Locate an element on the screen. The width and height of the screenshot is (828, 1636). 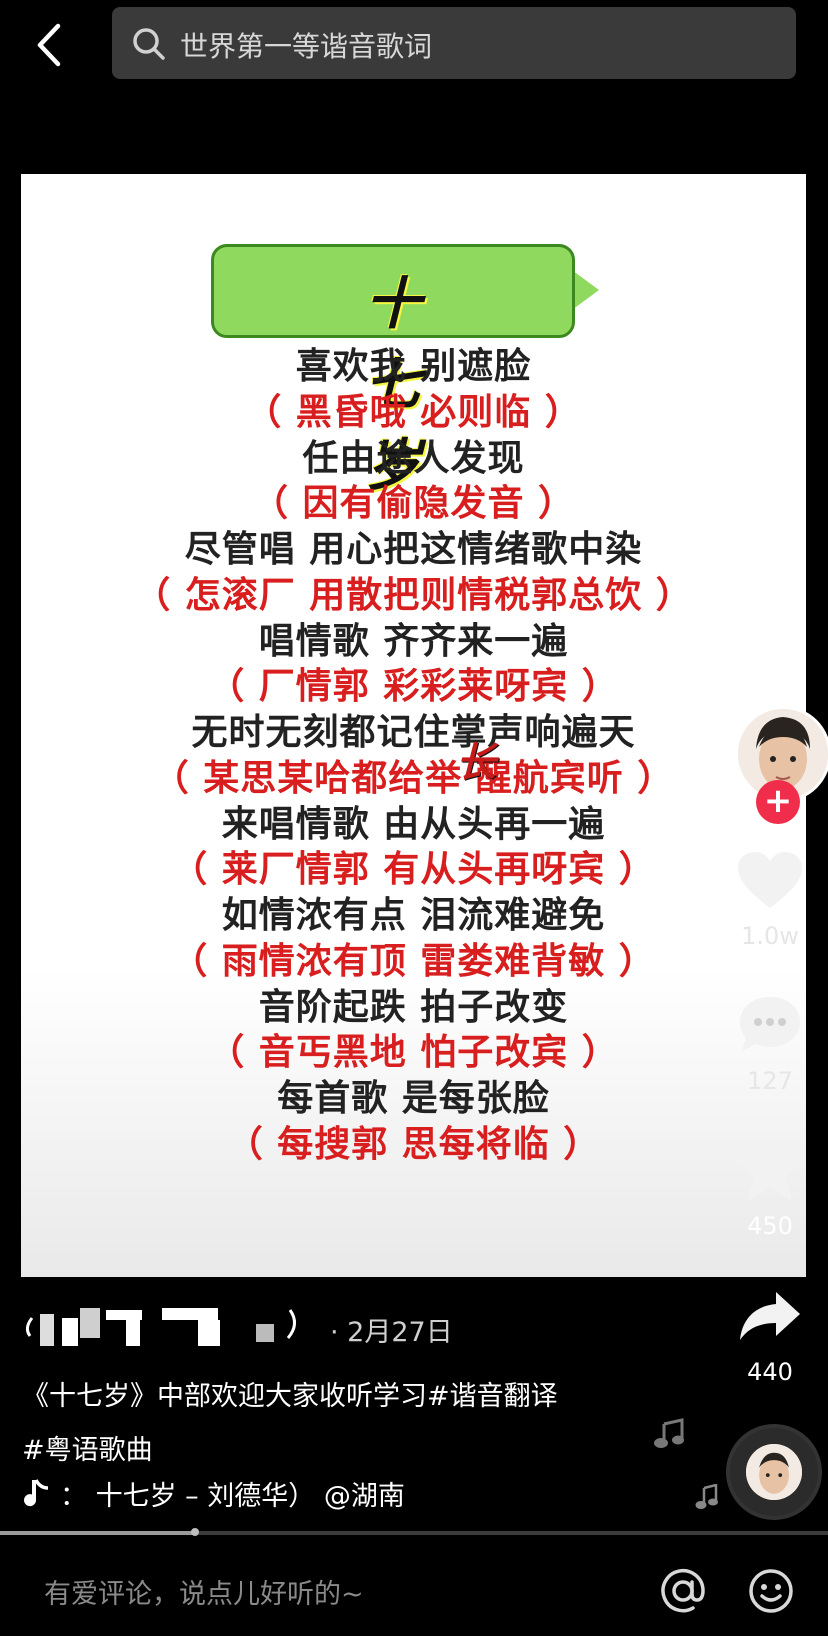
description-line-2: #粤语歌曲 is located at coordinates (290, 1451).